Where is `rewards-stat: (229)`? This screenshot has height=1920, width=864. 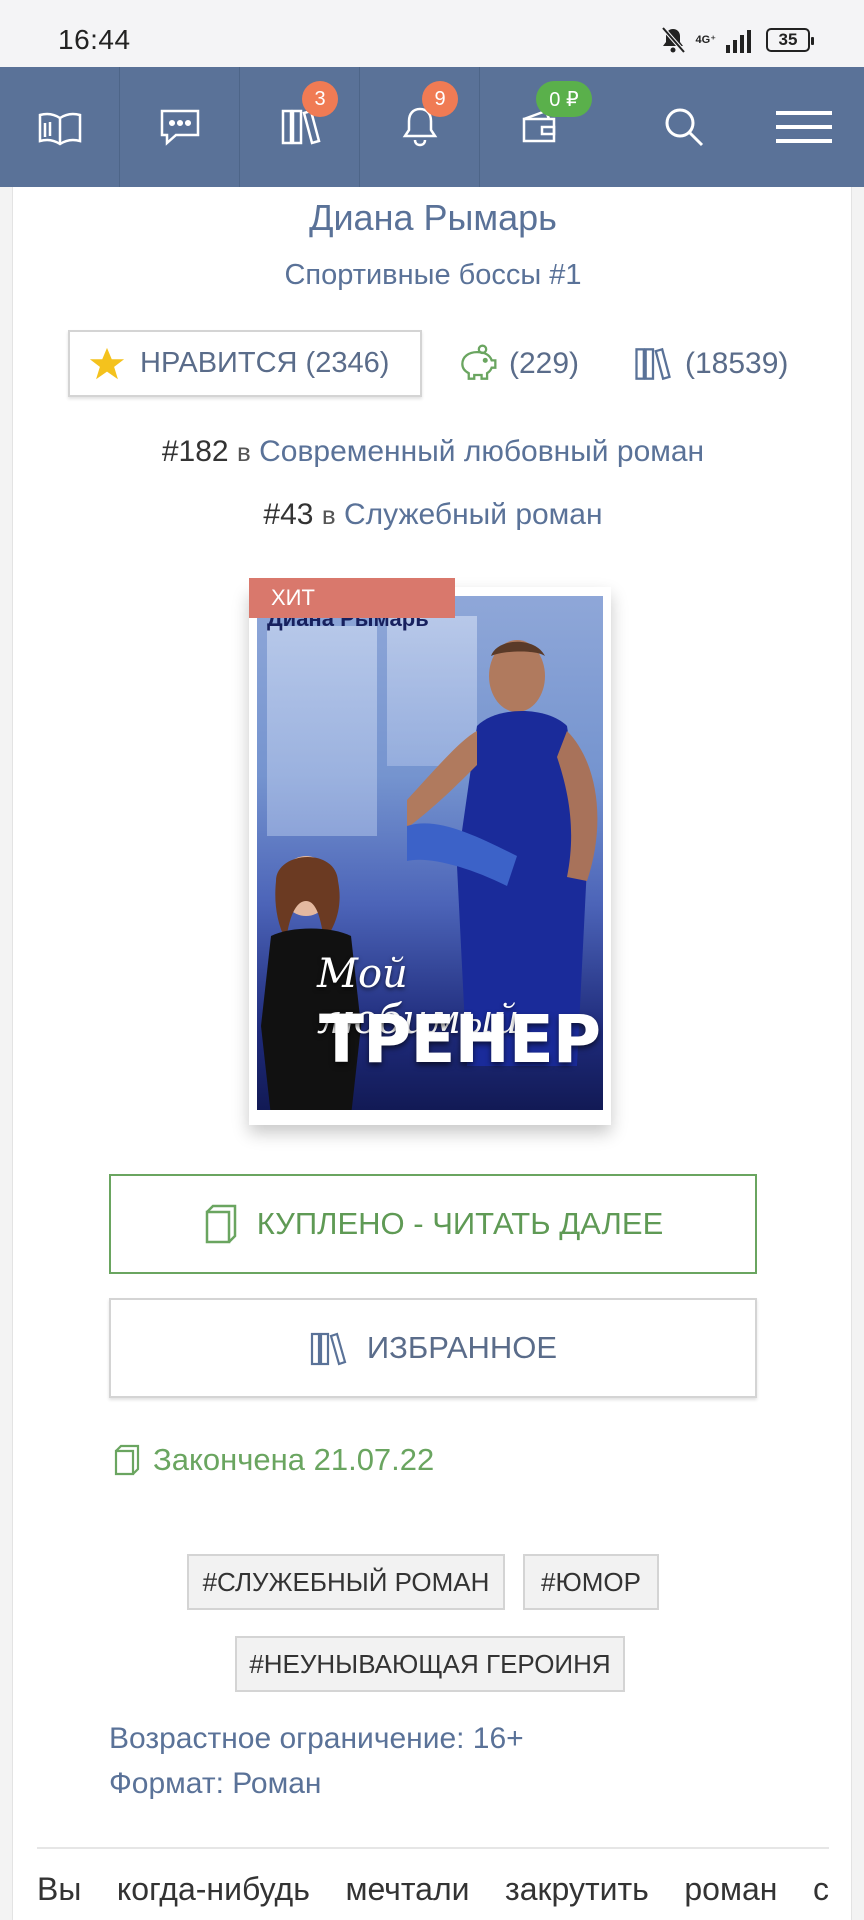 rewards-stat: (229) is located at coordinates (517, 363).